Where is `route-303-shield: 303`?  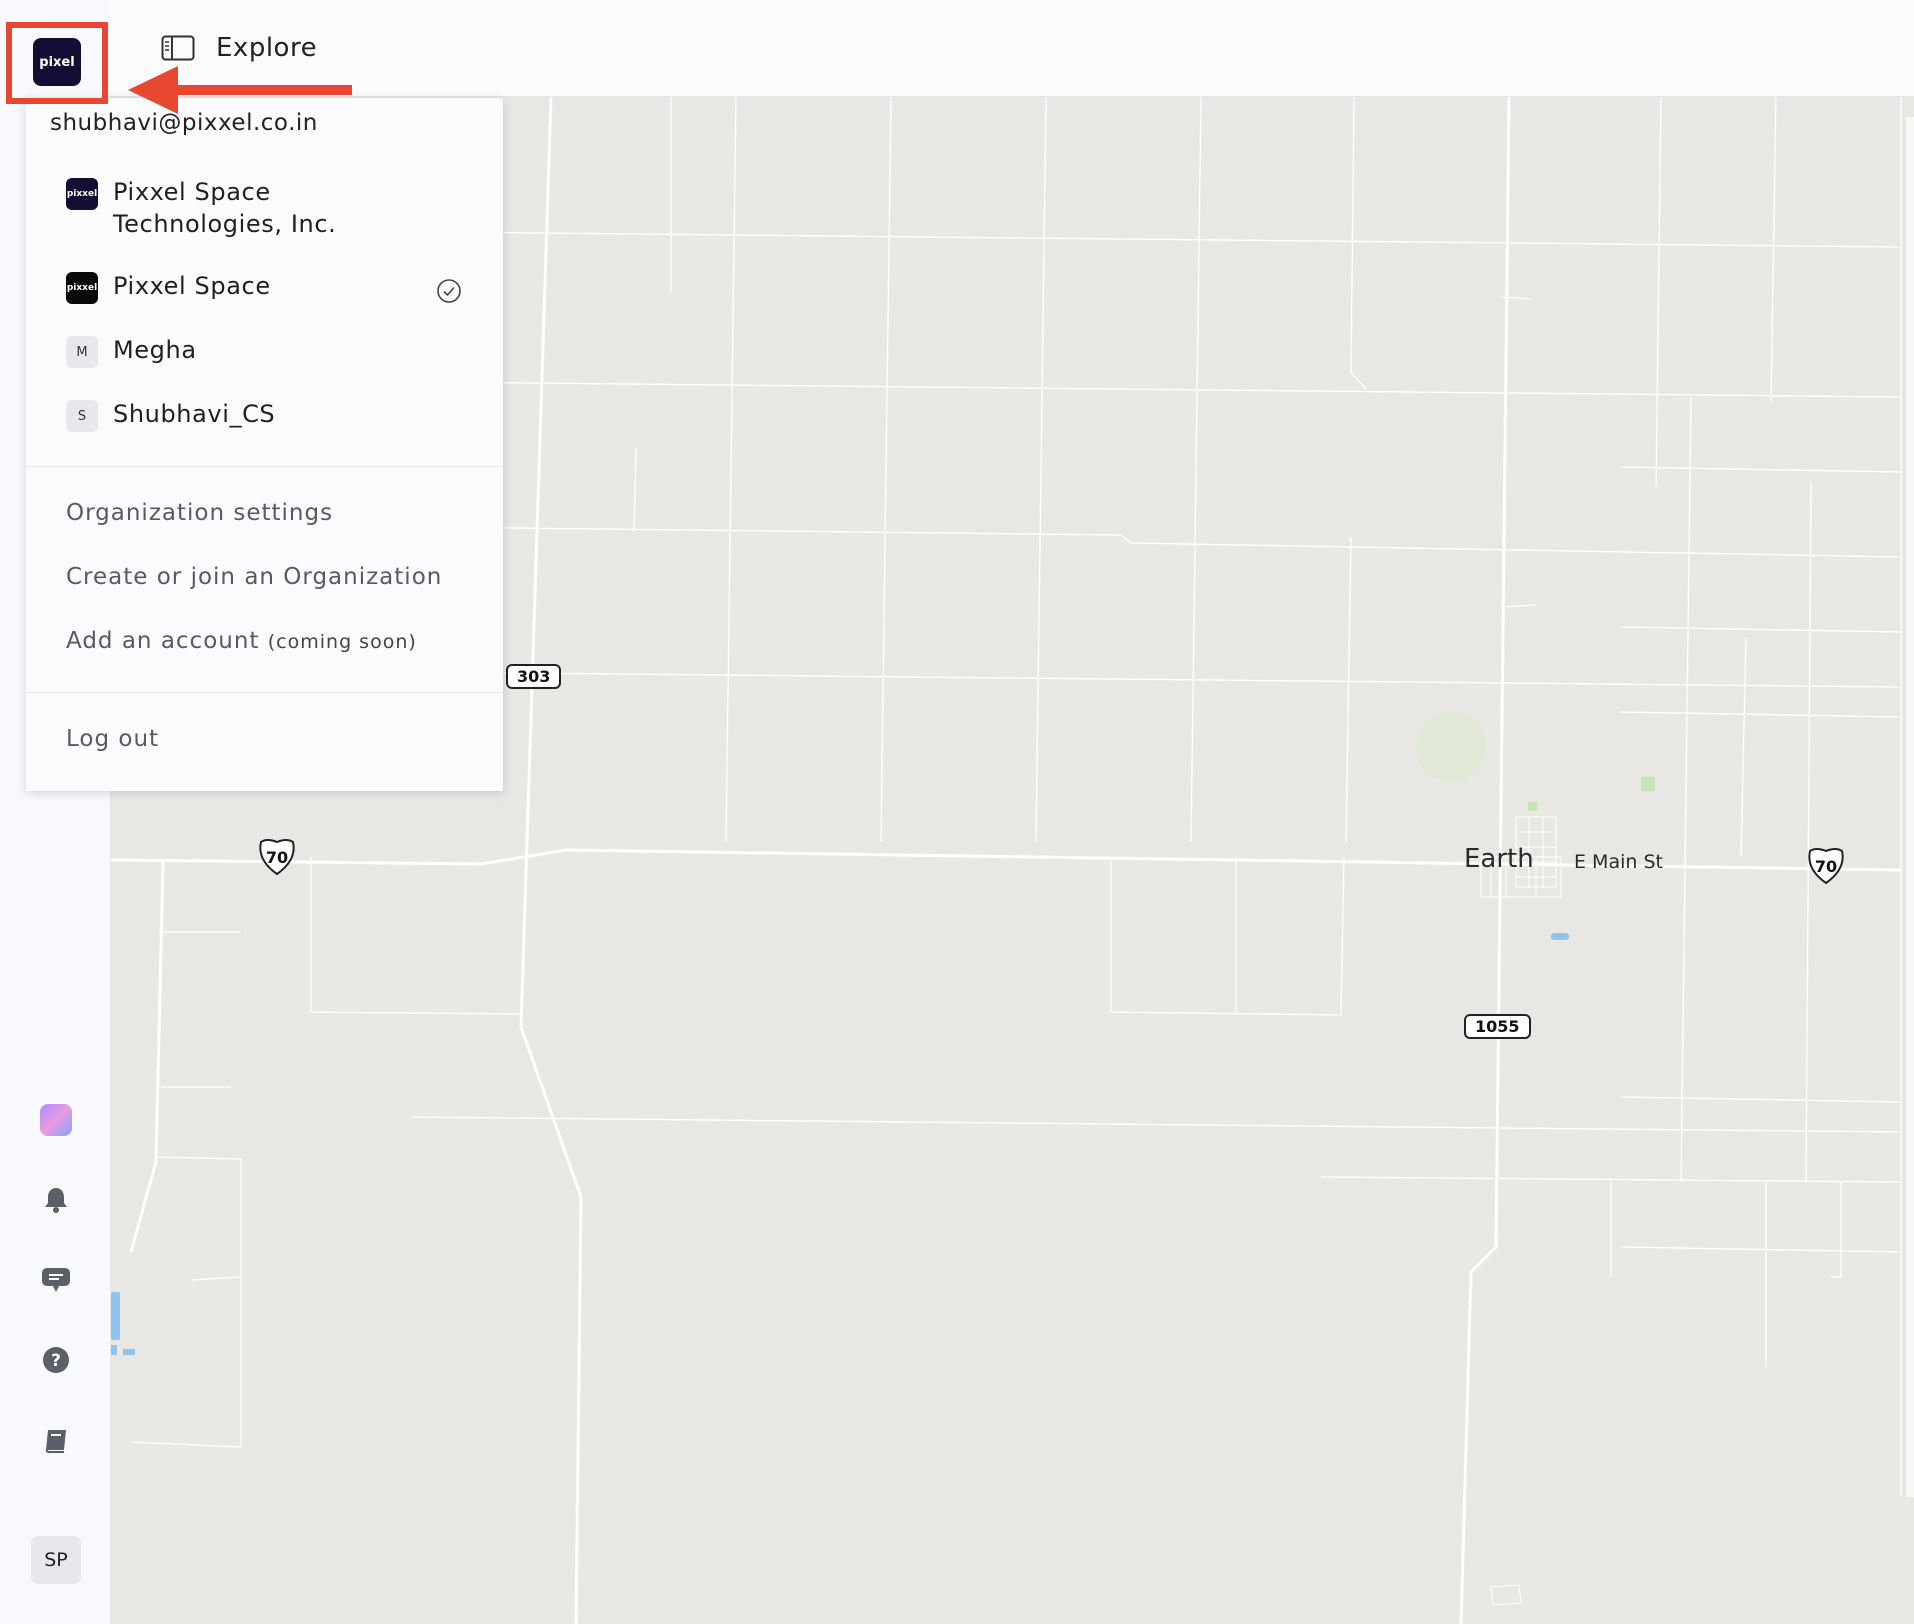
route-303-shield: 303 is located at coordinates (534, 676).